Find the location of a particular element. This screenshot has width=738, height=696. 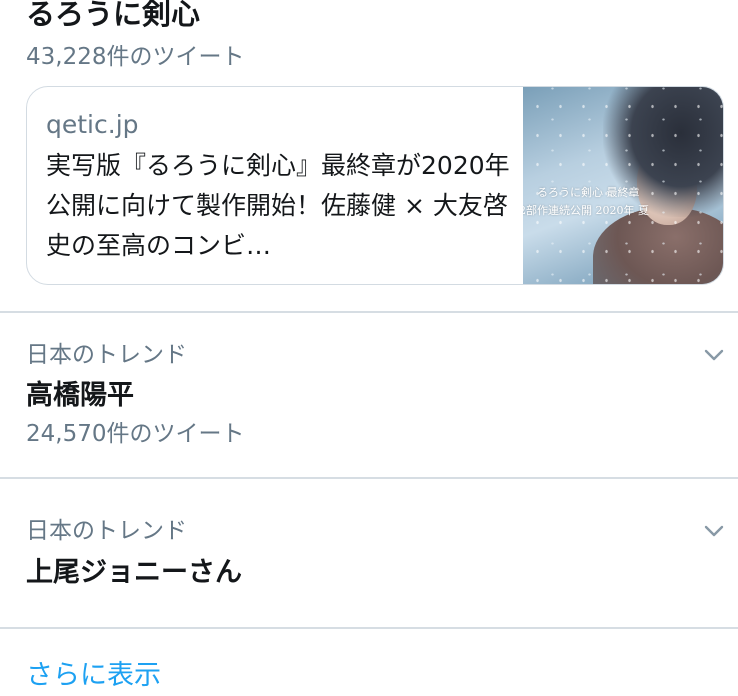

divider is located at coordinates (369, 628).